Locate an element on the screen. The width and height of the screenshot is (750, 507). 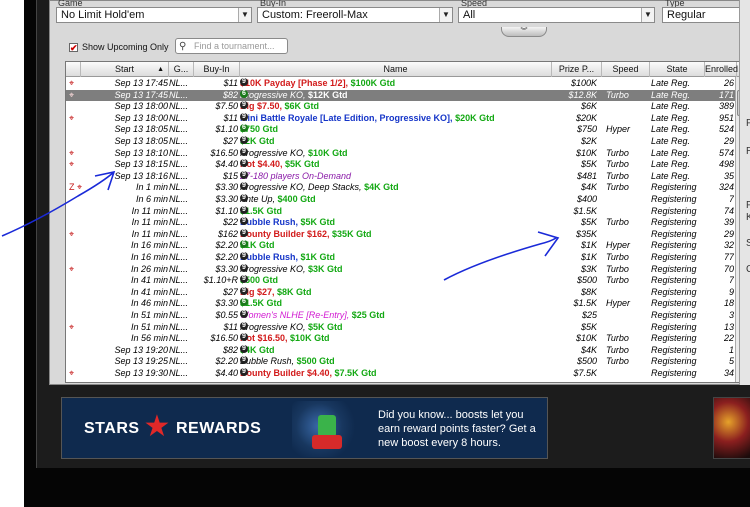
cell-name: 9 $500 Gtd is located at coordinates (396, 281).